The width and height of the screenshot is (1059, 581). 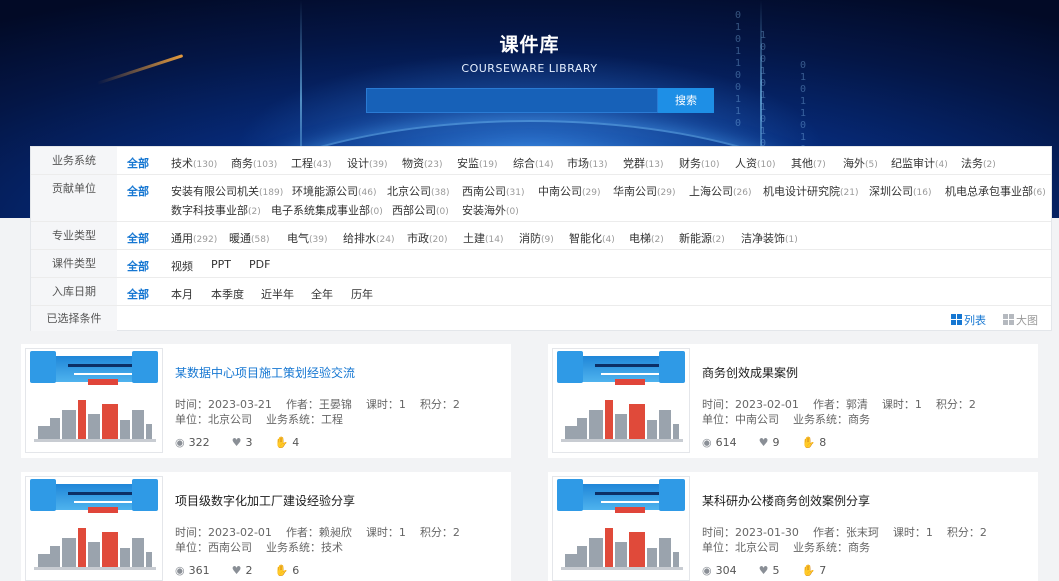 I want to click on filter-option-label: 工程, so click(x=302, y=163).